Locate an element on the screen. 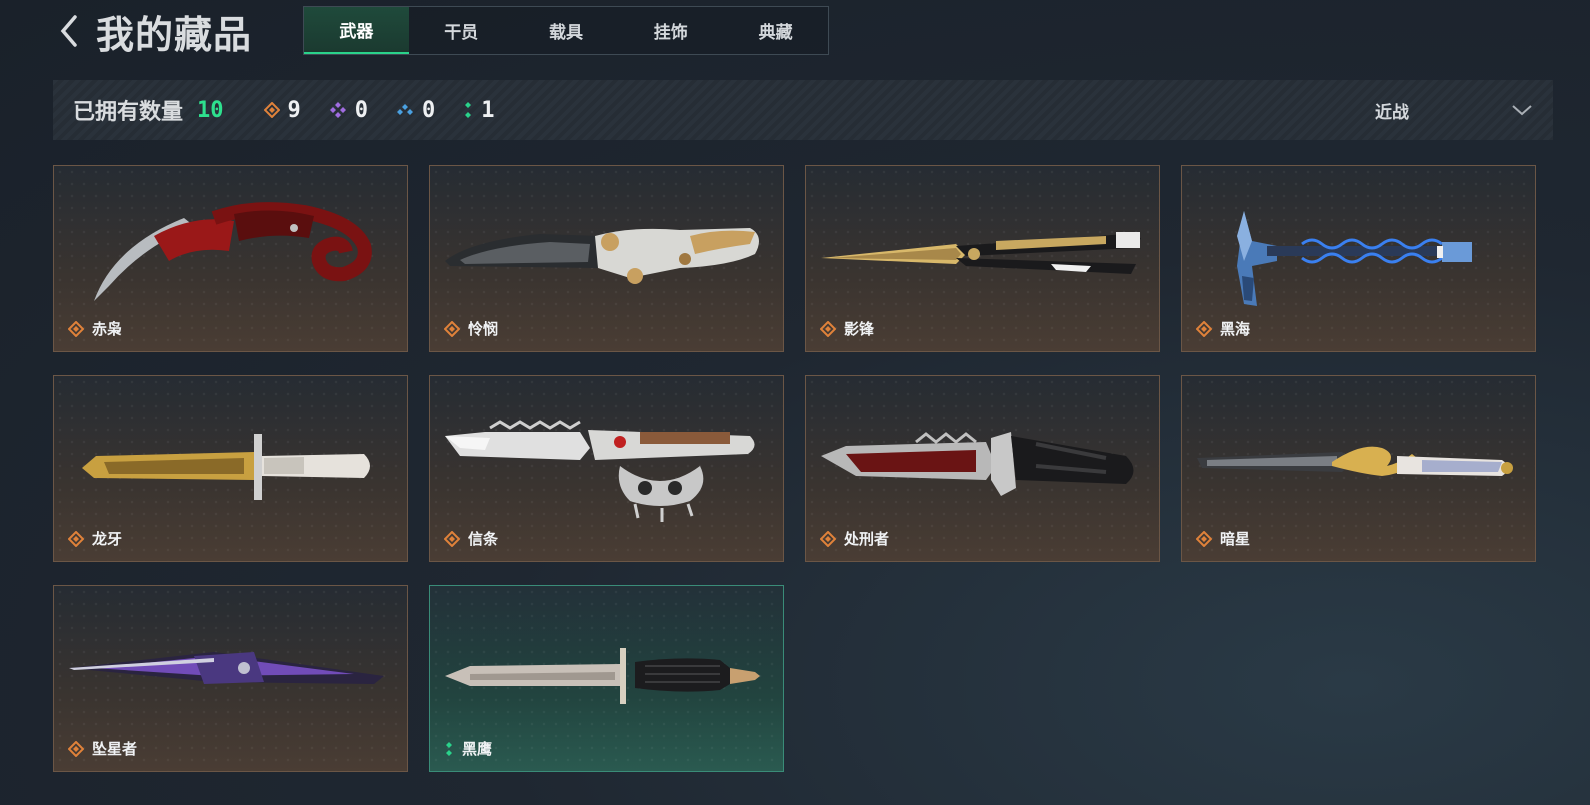  tab-vehicles: 载具 is located at coordinates (566, 30).